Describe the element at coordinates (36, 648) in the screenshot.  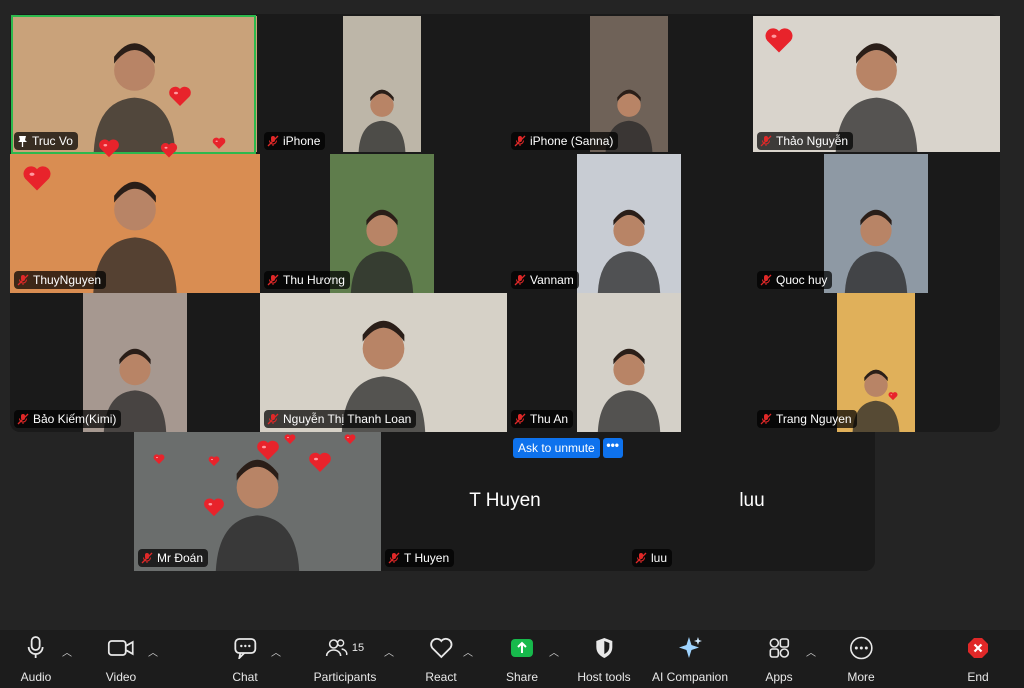
I see `microphone-icon` at that location.